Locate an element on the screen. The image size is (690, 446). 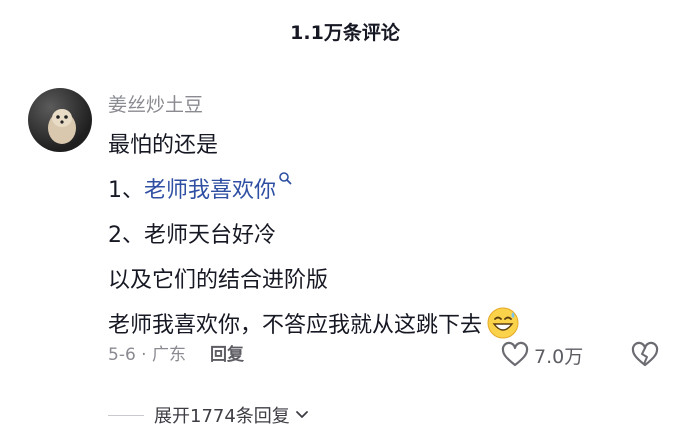
grinning-sweat-emoji is located at coordinates (503, 323).